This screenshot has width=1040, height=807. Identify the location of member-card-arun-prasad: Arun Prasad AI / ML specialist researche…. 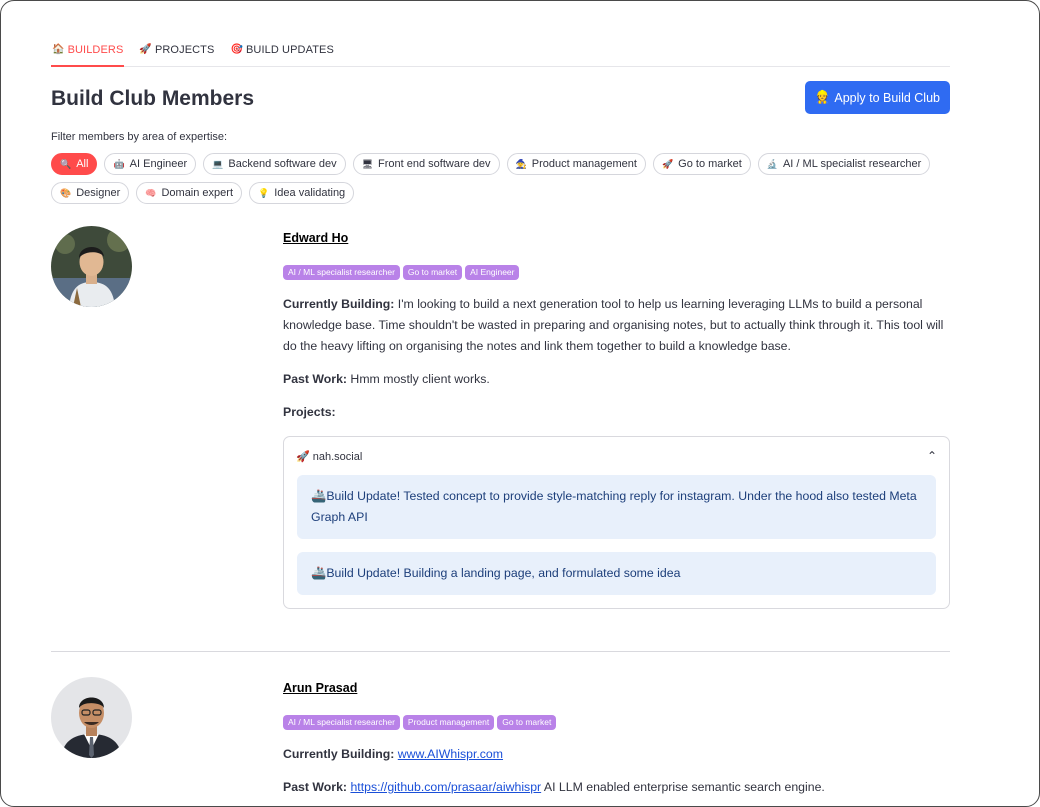
(616, 738).